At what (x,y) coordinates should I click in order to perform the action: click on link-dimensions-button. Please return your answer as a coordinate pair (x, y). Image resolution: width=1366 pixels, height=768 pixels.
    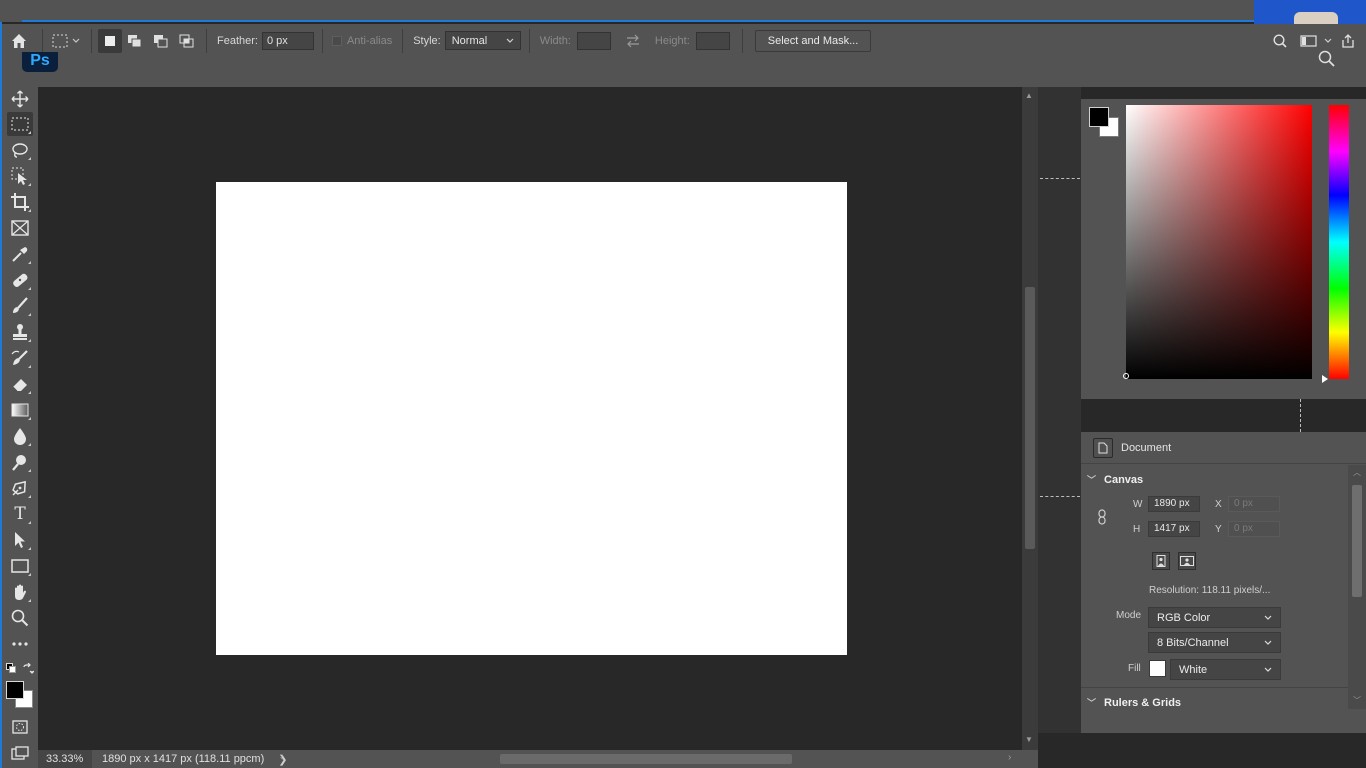
    Looking at the image, I should click on (1102, 518).